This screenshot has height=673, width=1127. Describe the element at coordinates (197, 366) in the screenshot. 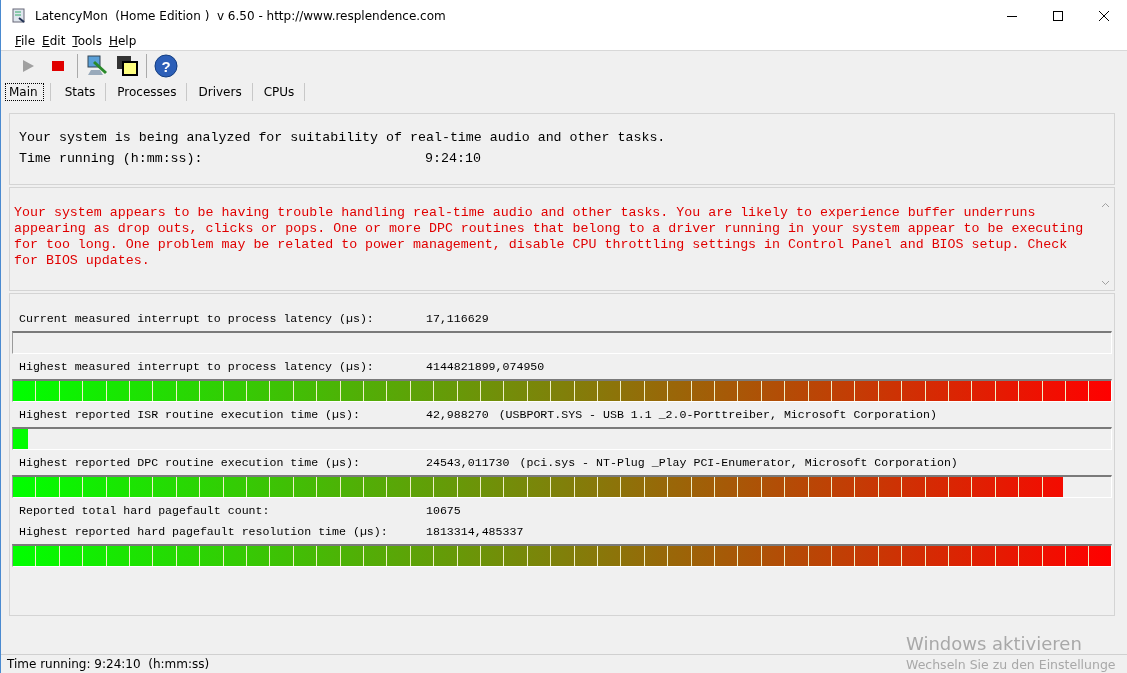

I see `measurement-label: Highest measured interrupt to process latency (µs):` at that location.